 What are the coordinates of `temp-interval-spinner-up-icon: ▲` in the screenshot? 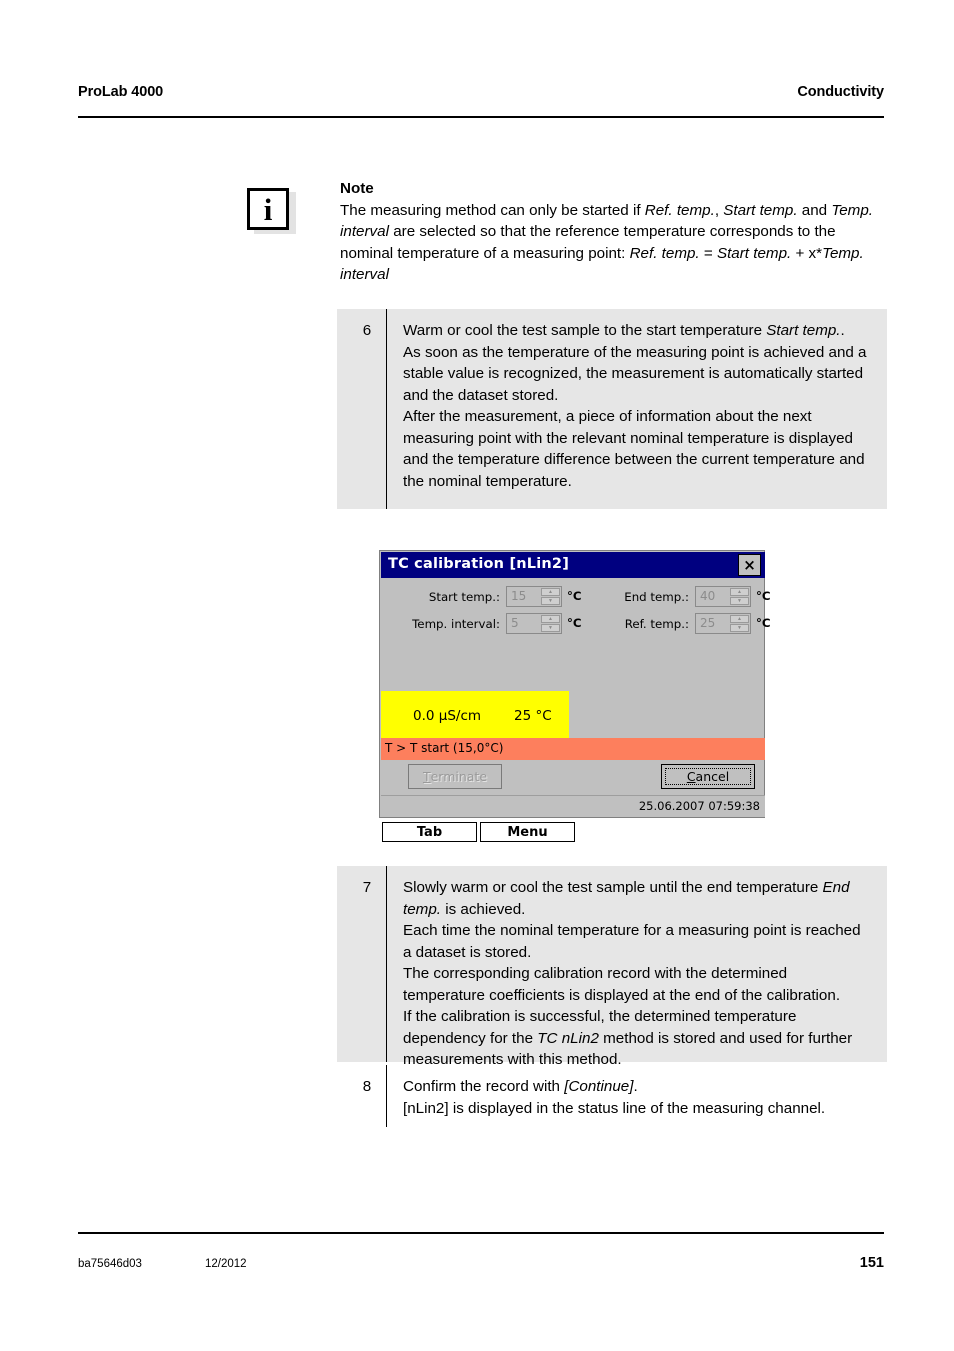 It's located at (550, 619).